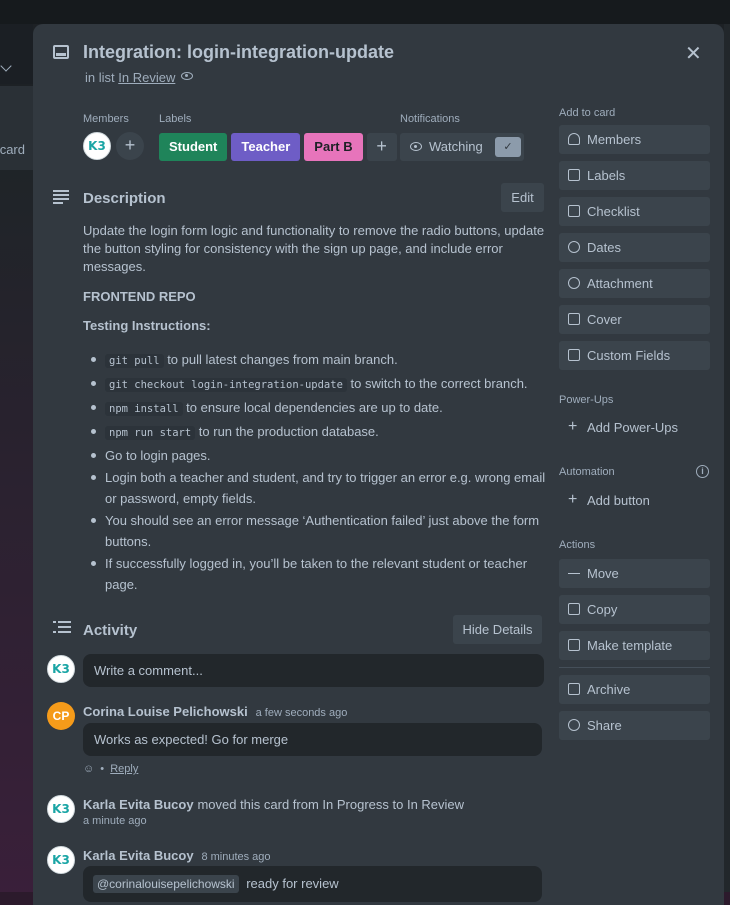 Image resolution: width=730 pixels, height=905 pixels. Describe the element at coordinates (727, 464) in the screenshot. I see `board-right-edge` at that location.